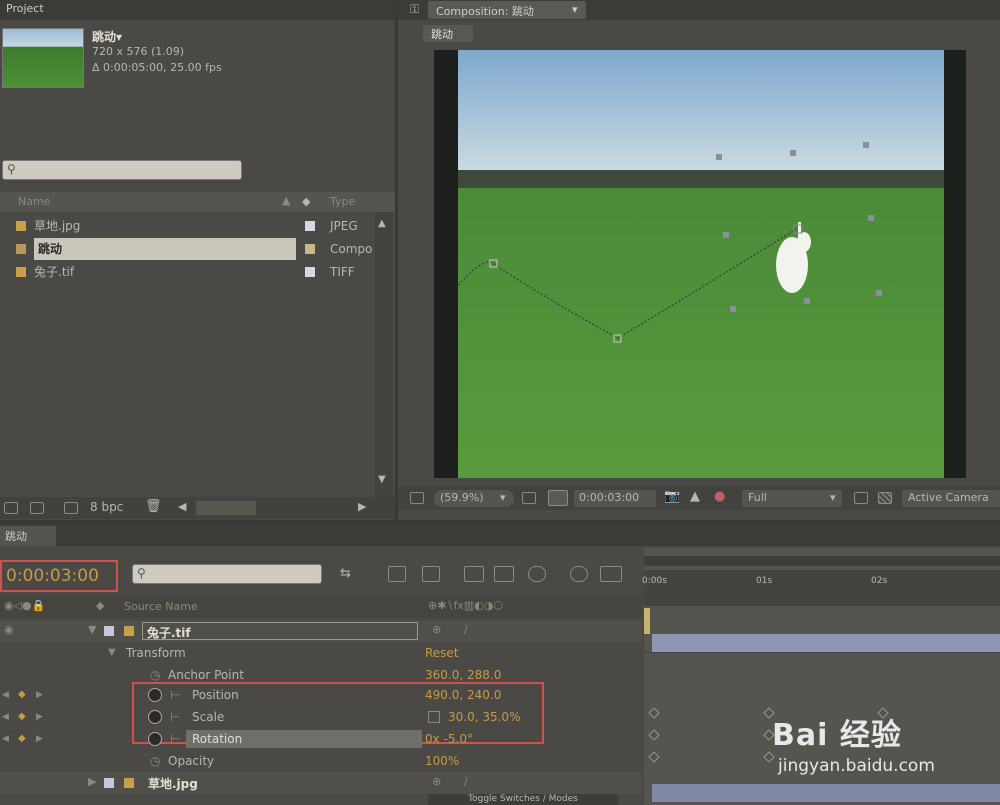 The height and width of the screenshot is (805, 1000). Describe the element at coordinates (161, 606) in the screenshot. I see `source-name-header: Source Name` at that location.